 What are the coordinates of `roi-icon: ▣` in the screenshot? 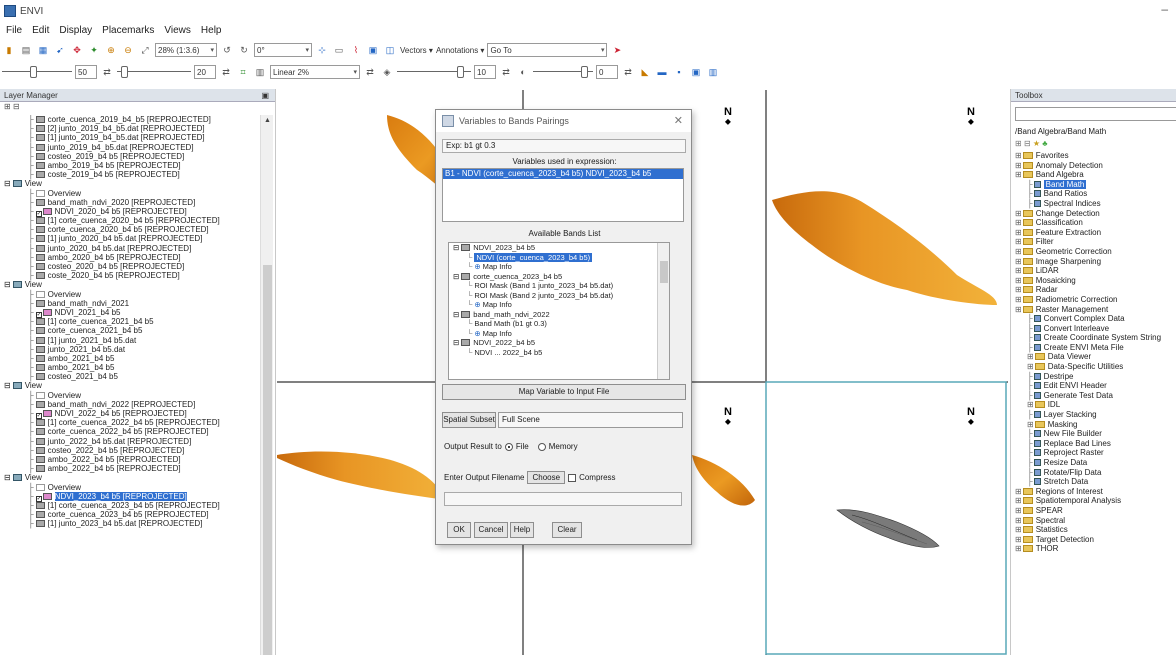 It's located at (373, 50).